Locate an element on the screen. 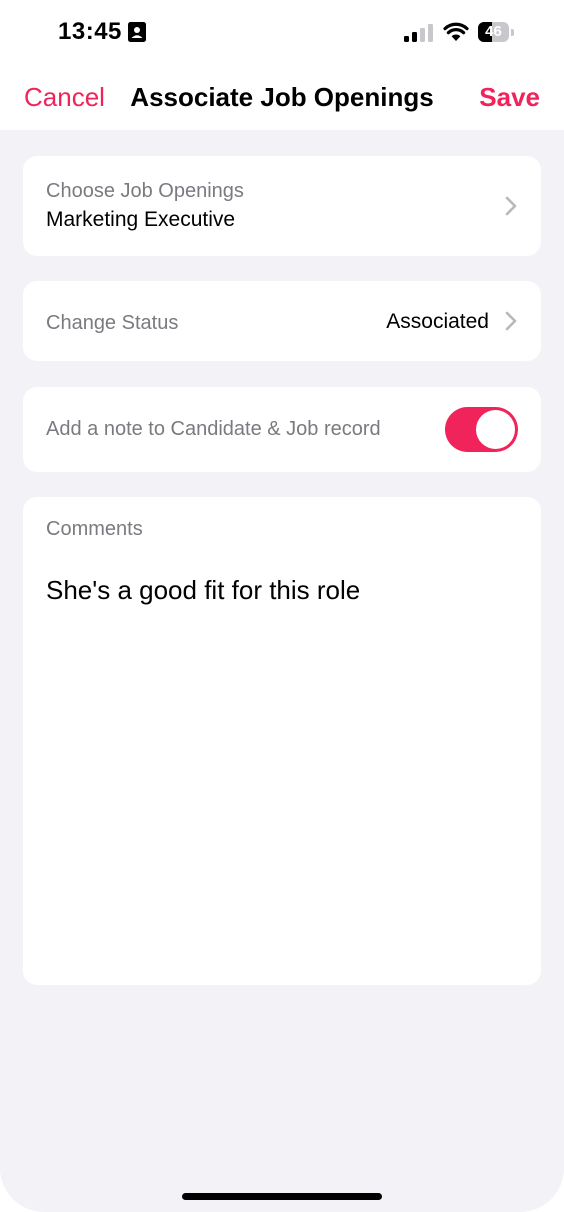 The image size is (564, 1212). change-status-label: Change Status is located at coordinates (112, 323).